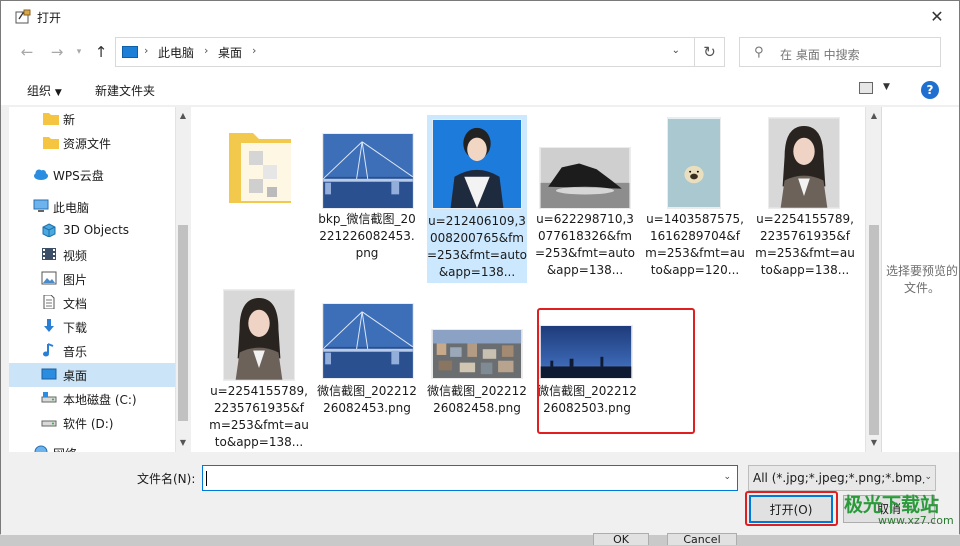  I want to click on preview-pane: 选择要预览的文件。, so click(920, 279).